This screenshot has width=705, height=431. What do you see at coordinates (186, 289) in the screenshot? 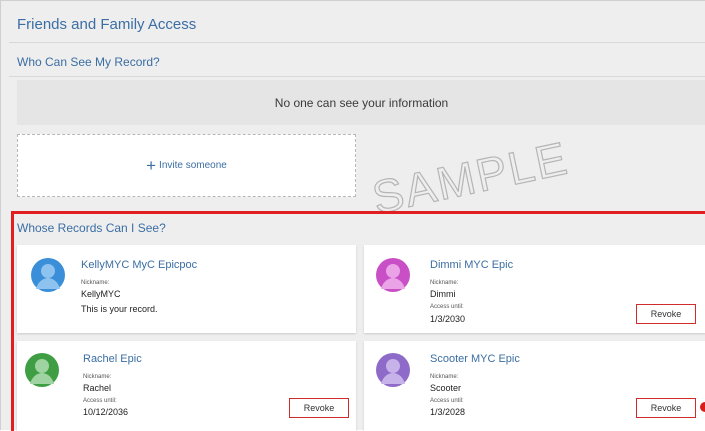
I see `record-card-kellymyc: KellyMYC MyC Epicpoc Nickname` at bounding box center [186, 289].